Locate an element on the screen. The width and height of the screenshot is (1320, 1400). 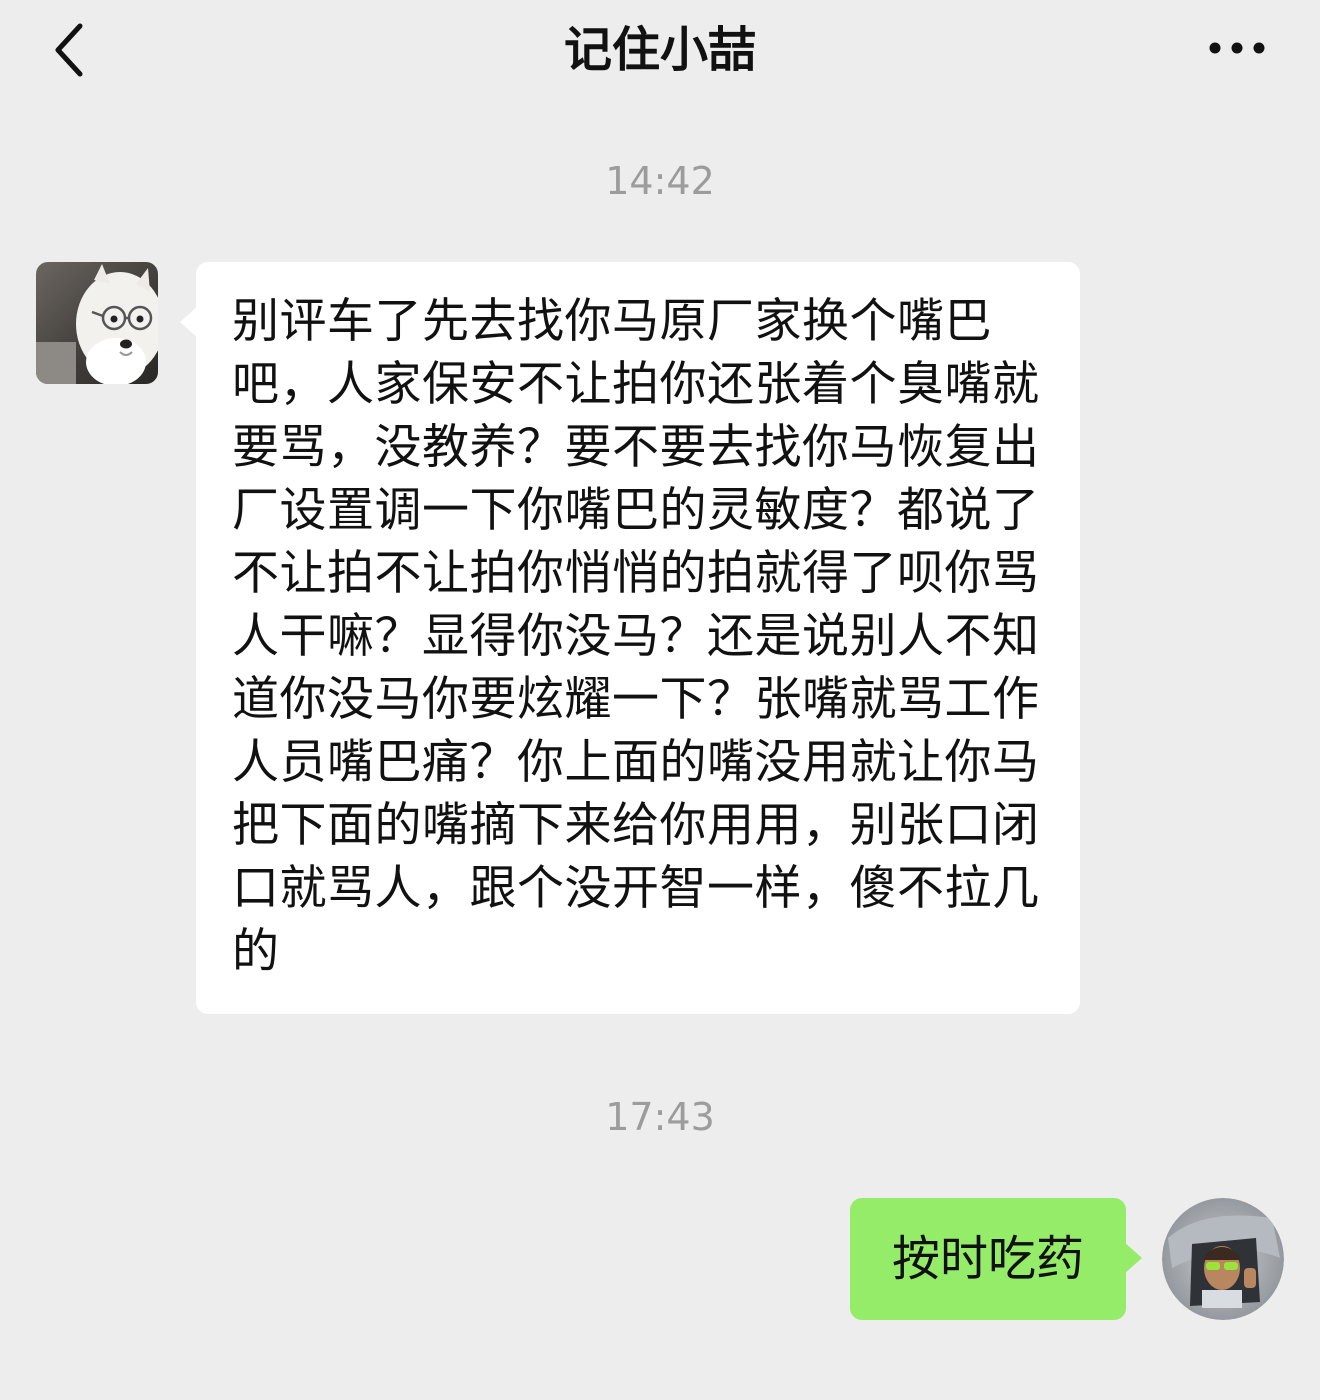
contact-avatar is located at coordinates (97, 323).